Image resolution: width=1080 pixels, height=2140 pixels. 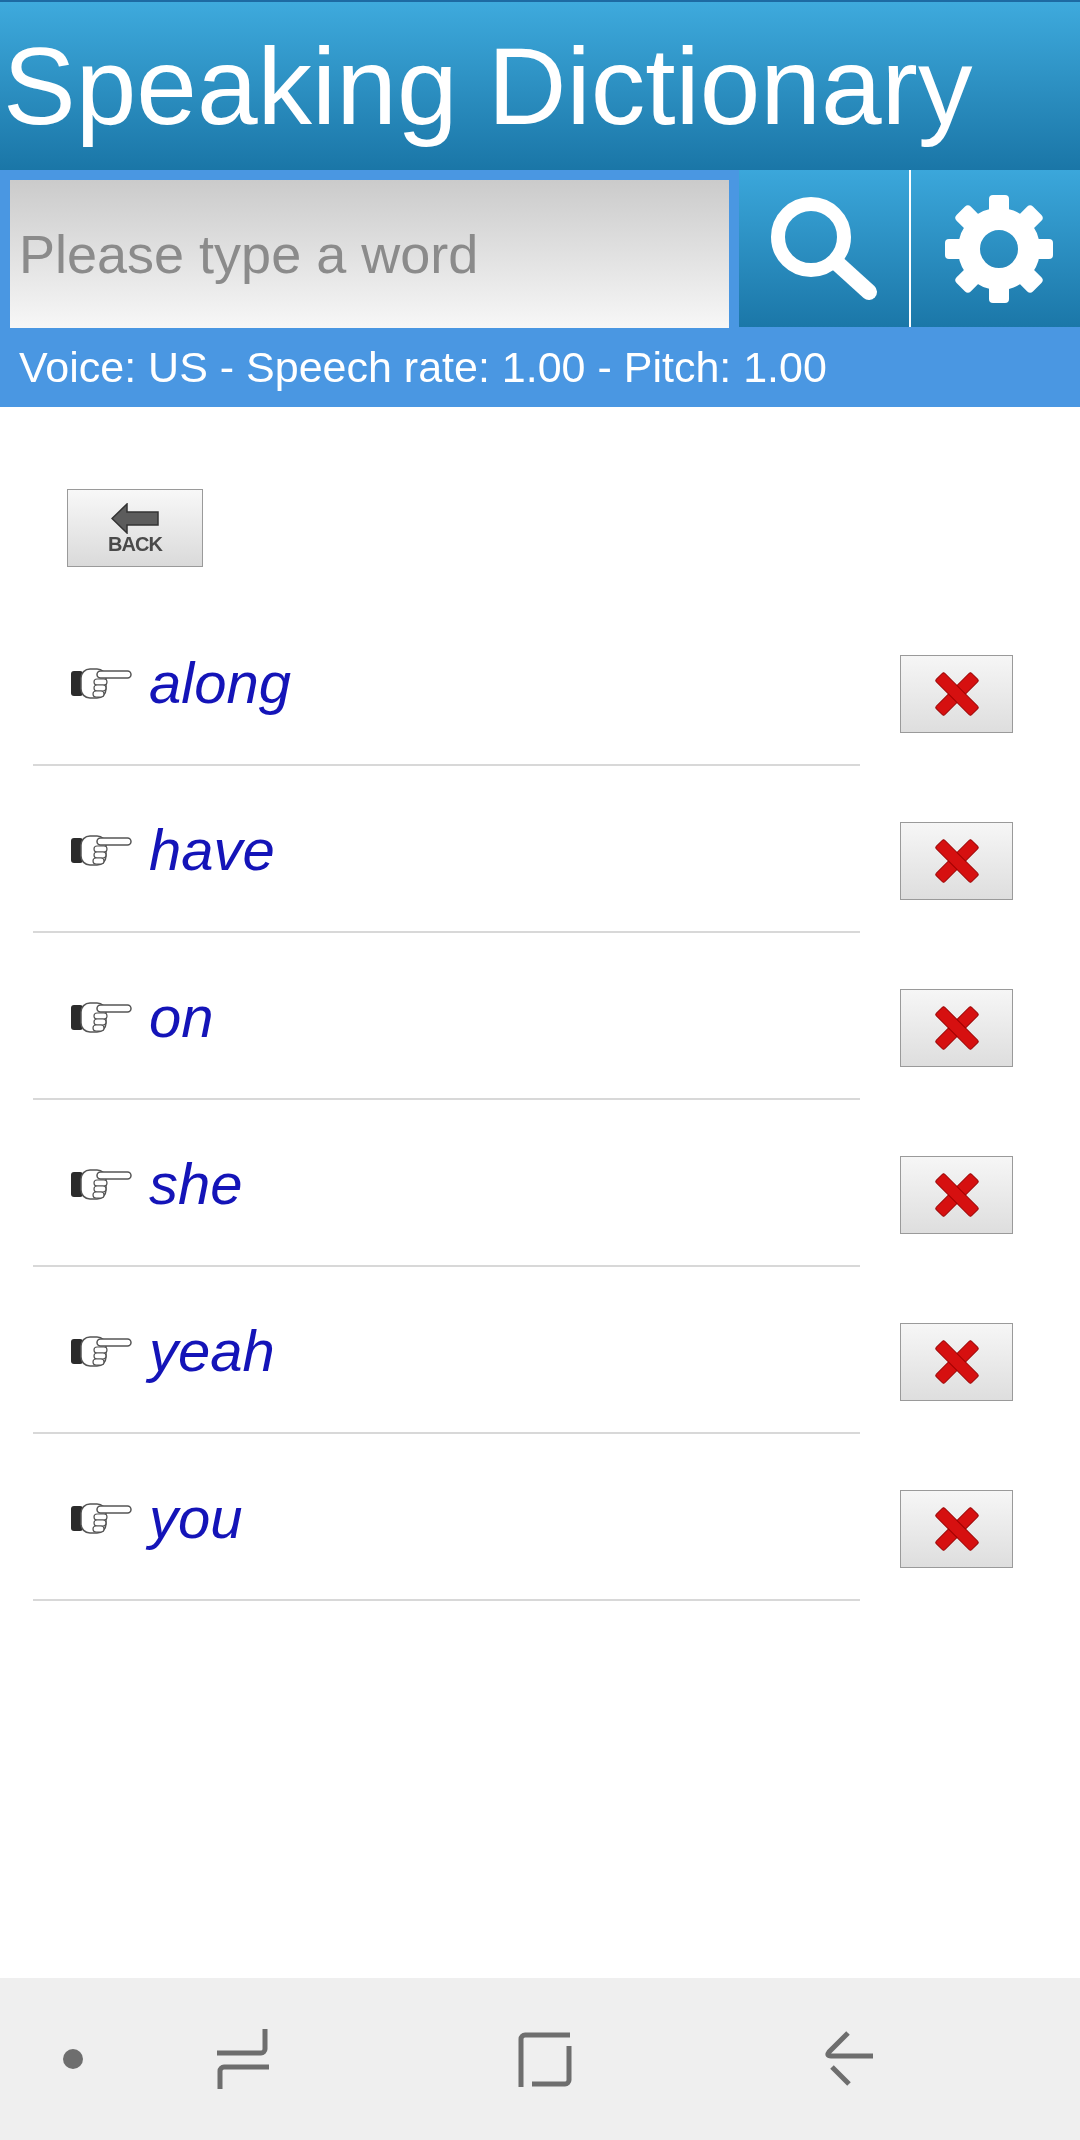 I want to click on home-icon, so click(x=545, y=2059).